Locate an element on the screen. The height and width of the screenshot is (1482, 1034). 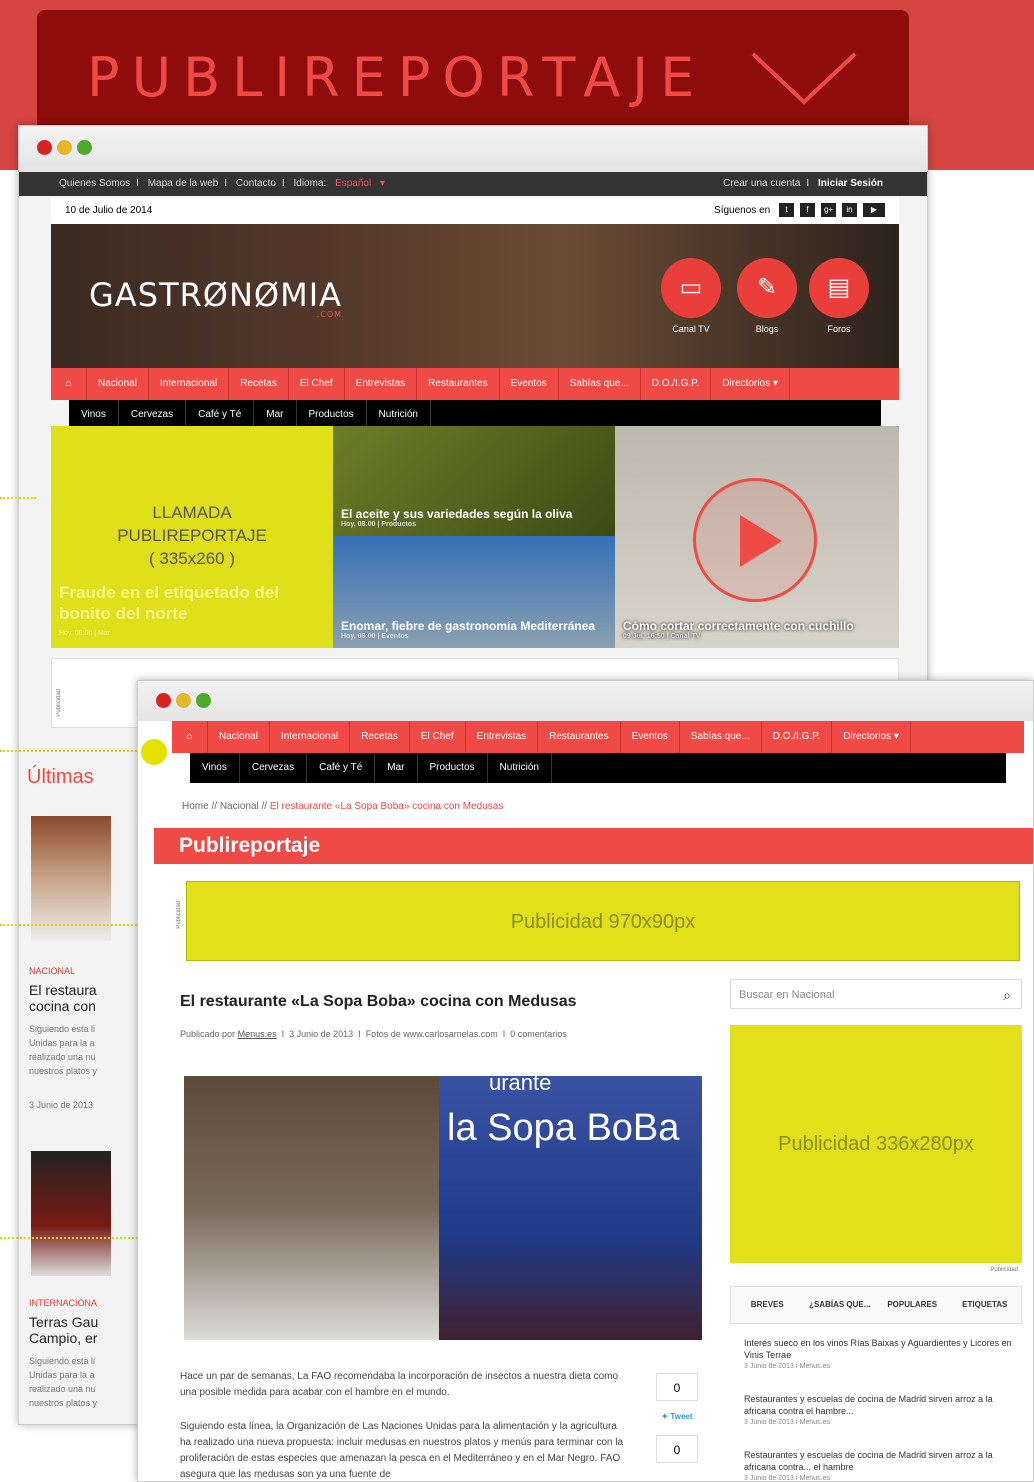
tv-icon: ▭ is located at coordinates (691, 288).